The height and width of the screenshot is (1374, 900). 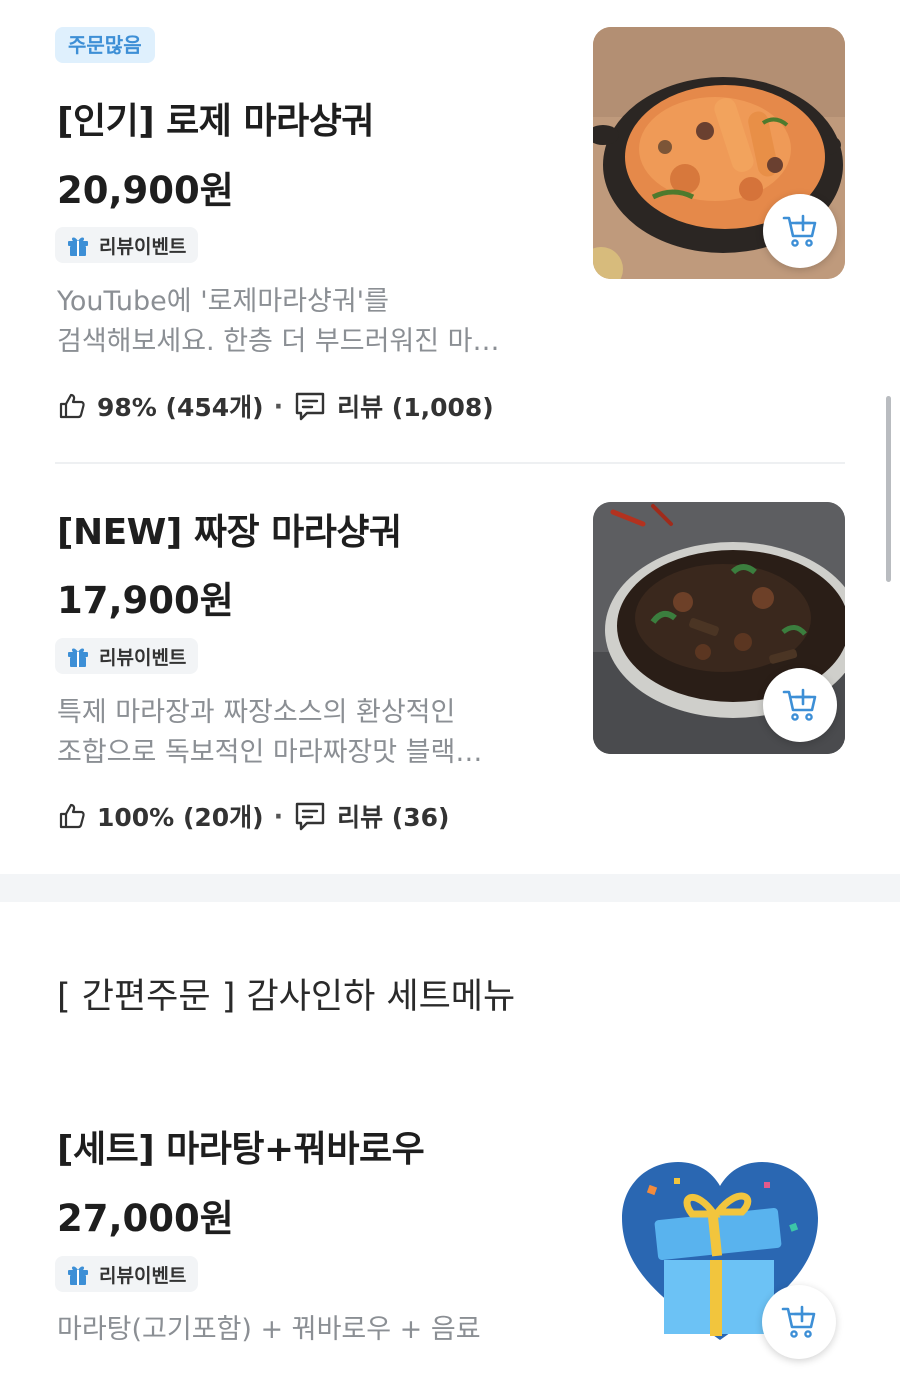 I want to click on item-price: 20,900원, so click(x=145, y=190).